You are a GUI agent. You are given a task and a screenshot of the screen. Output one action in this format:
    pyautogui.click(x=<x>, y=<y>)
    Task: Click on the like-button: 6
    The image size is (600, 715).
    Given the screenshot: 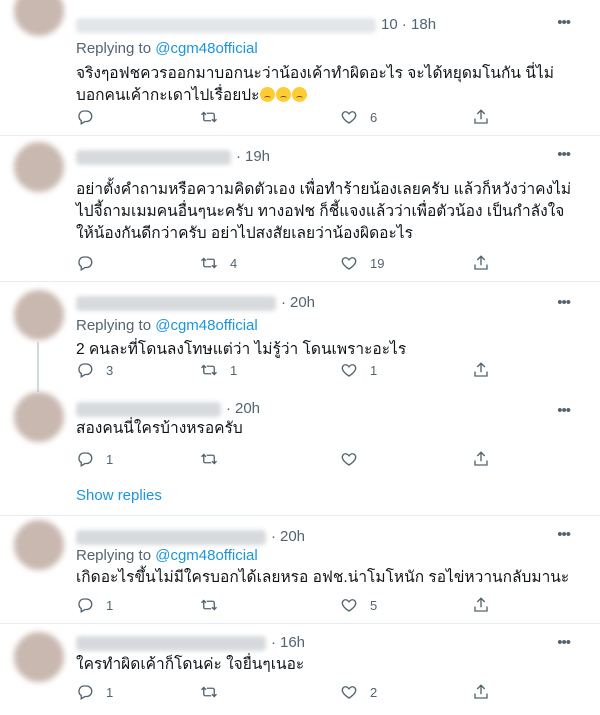 What is the action you would take?
    pyautogui.click(x=358, y=117)
    